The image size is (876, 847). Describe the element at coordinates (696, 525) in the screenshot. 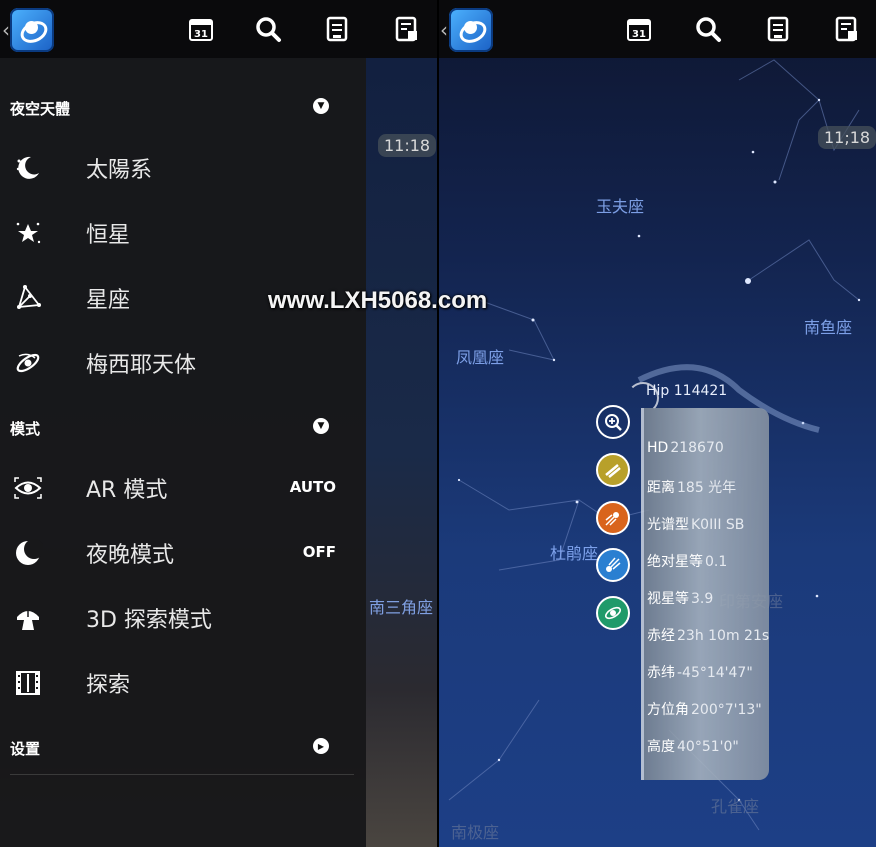

I see `info-row: 光谱型 K0III SB` at that location.